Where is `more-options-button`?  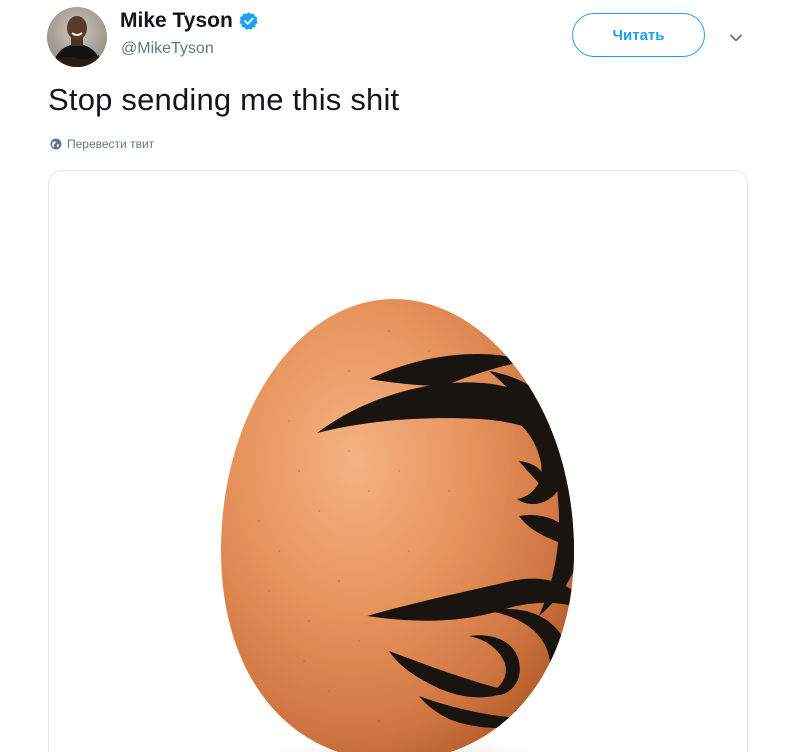
more-options-button is located at coordinates (736, 38).